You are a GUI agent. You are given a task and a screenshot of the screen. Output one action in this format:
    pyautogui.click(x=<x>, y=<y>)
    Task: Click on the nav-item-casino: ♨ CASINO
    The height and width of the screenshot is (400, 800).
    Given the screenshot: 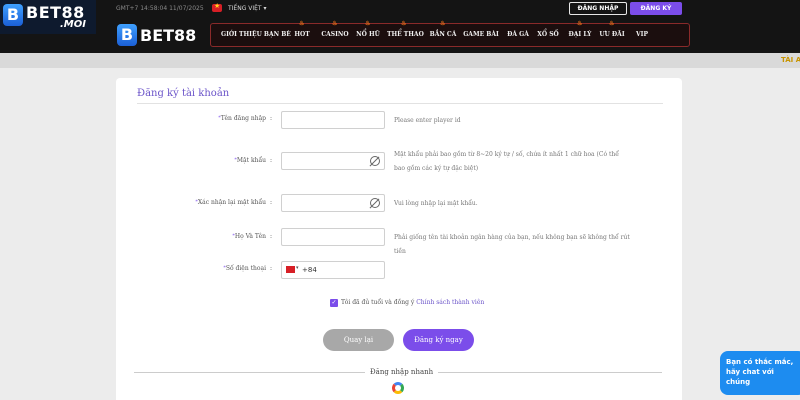 What is the action you would take?
    pyautogui.click(x=335, y=33)
    